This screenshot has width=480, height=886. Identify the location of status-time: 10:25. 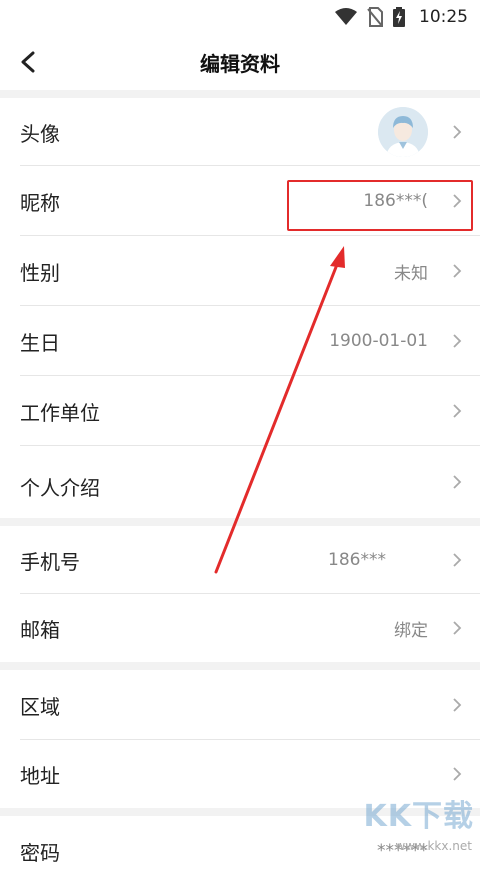
(443, 17).